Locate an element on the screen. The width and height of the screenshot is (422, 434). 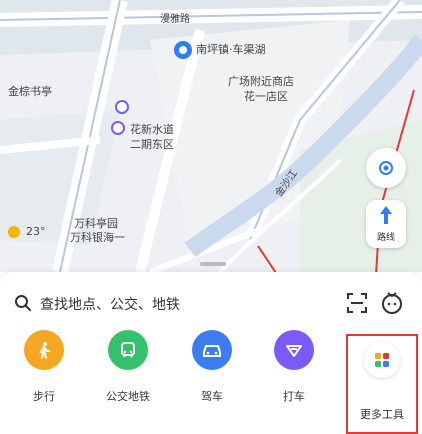
mode-walk: 步行 is located at coordinates (44, 367).